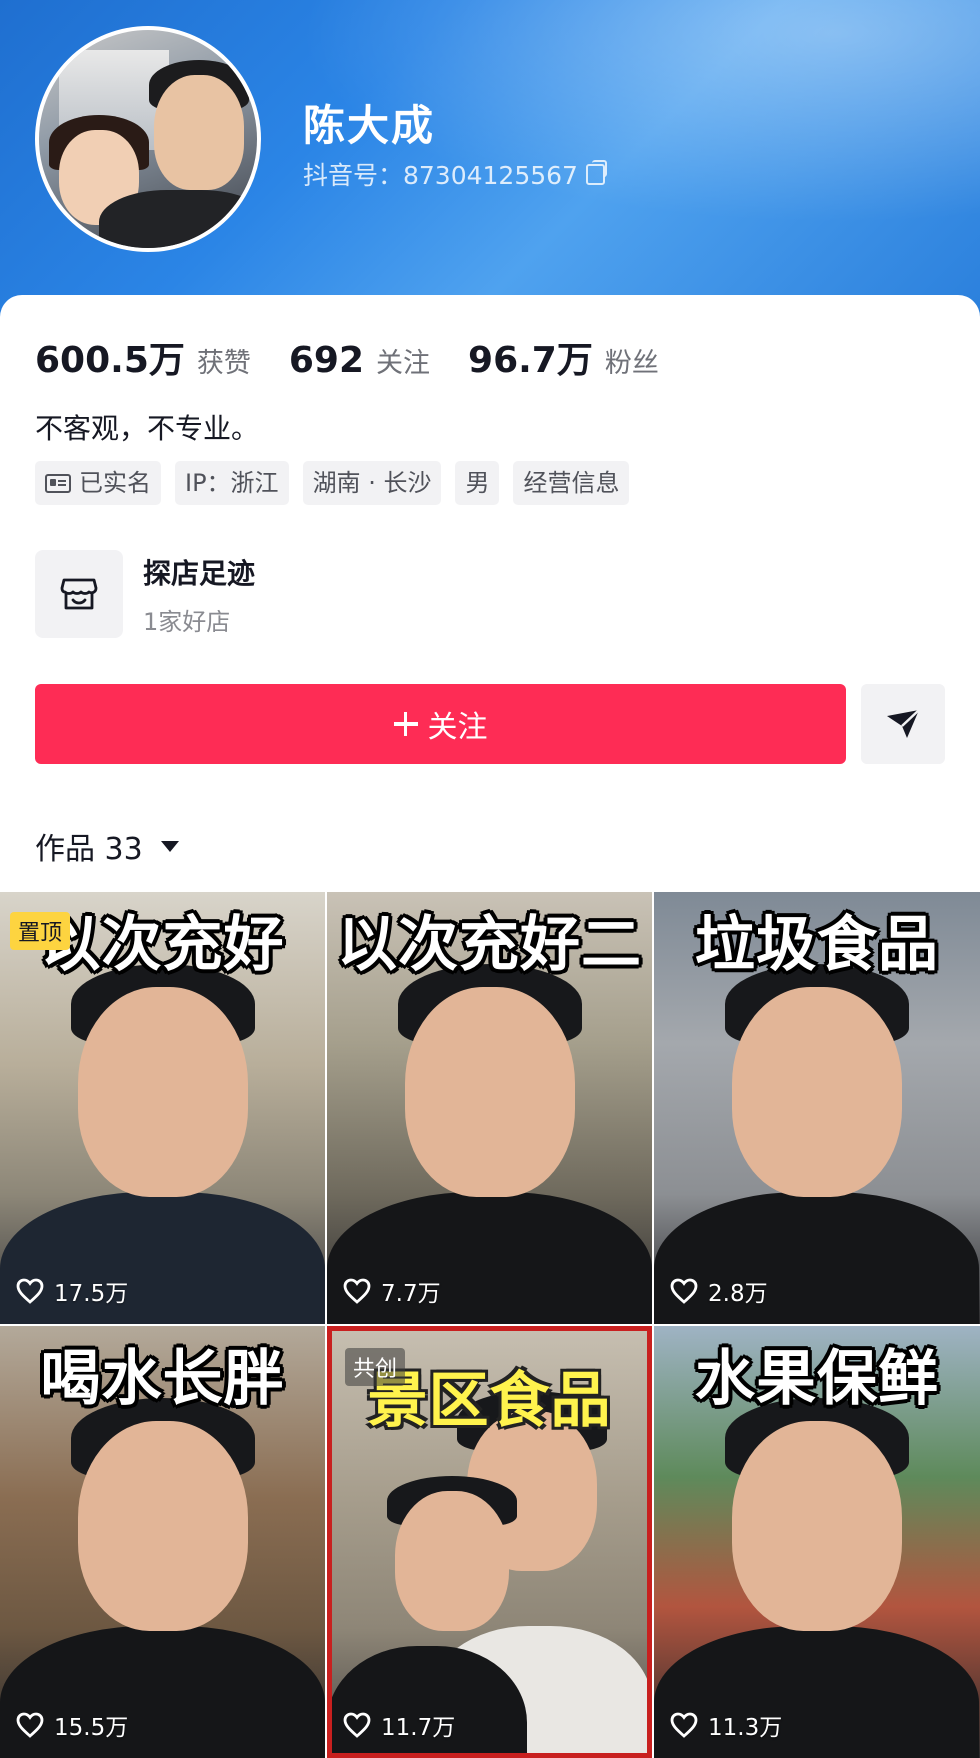  I want to click on store-icon, so click(79, 594).